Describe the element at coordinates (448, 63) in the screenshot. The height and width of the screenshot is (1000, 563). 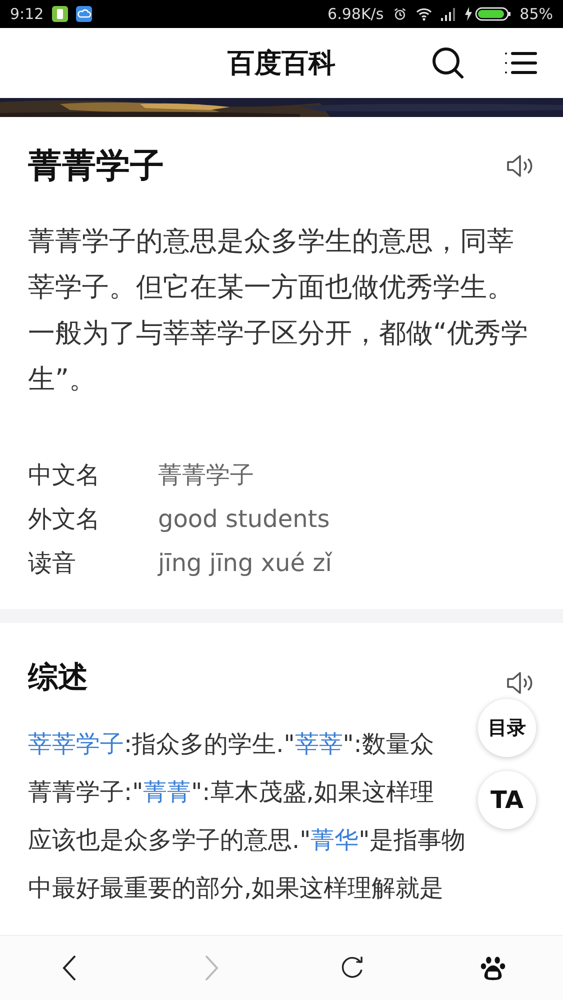
I see `search-icon` at that location.